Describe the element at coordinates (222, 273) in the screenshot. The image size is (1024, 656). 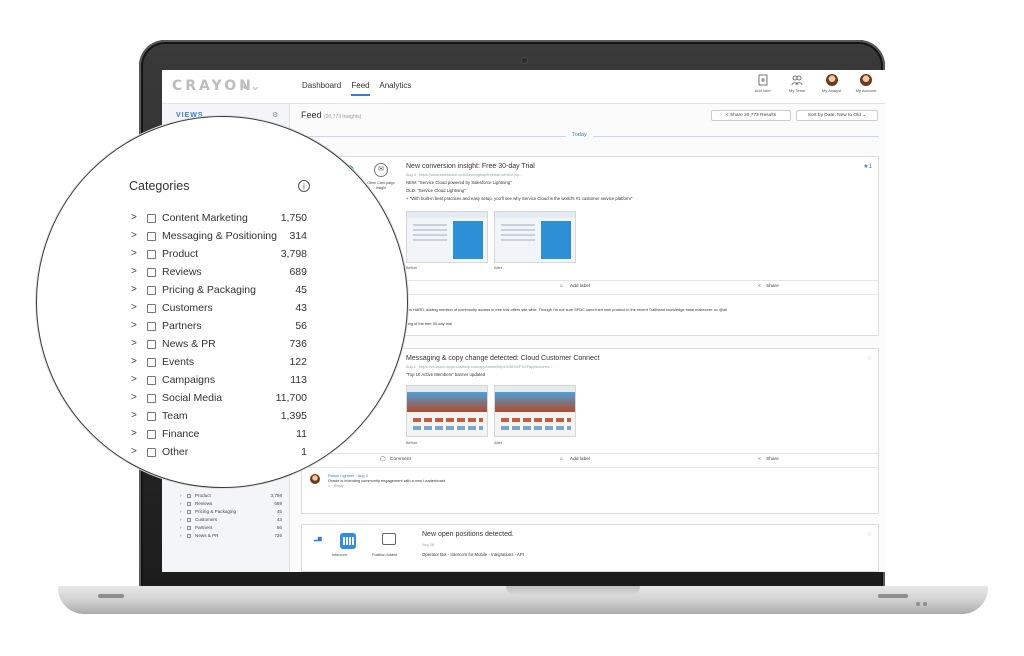
I see `category-item: > Reviews 689` at that location.